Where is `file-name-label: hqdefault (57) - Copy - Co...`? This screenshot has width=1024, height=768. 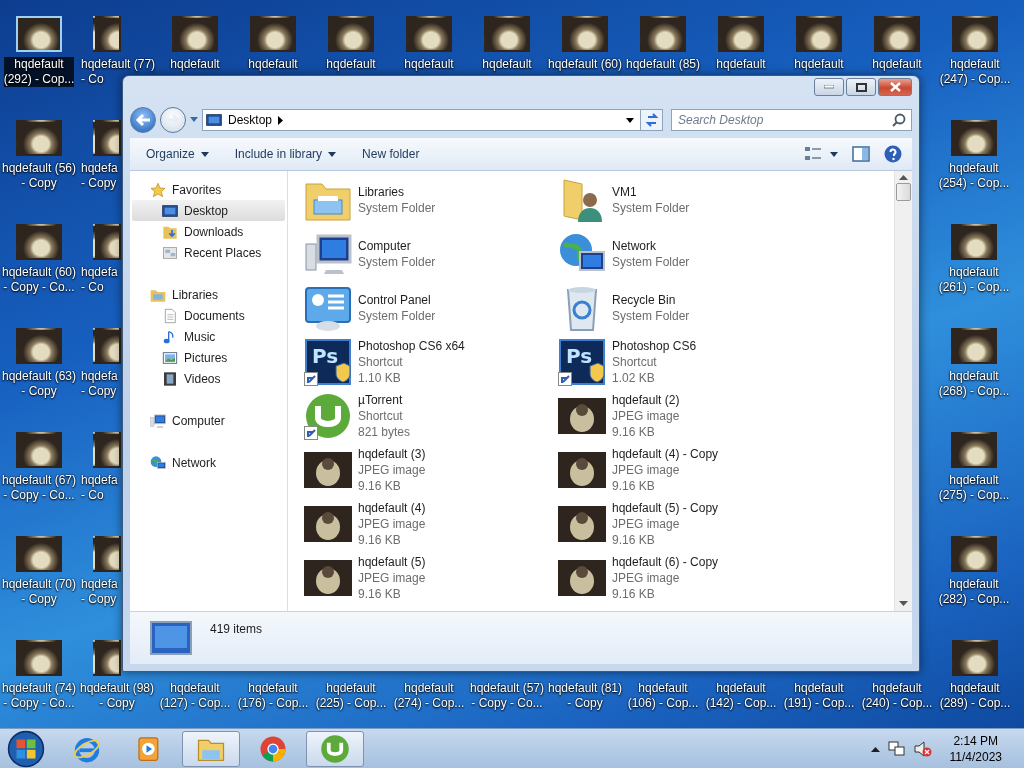
file-name-label: hqdefault (57) - Copy - Co... is located at coordinates (507, 696).